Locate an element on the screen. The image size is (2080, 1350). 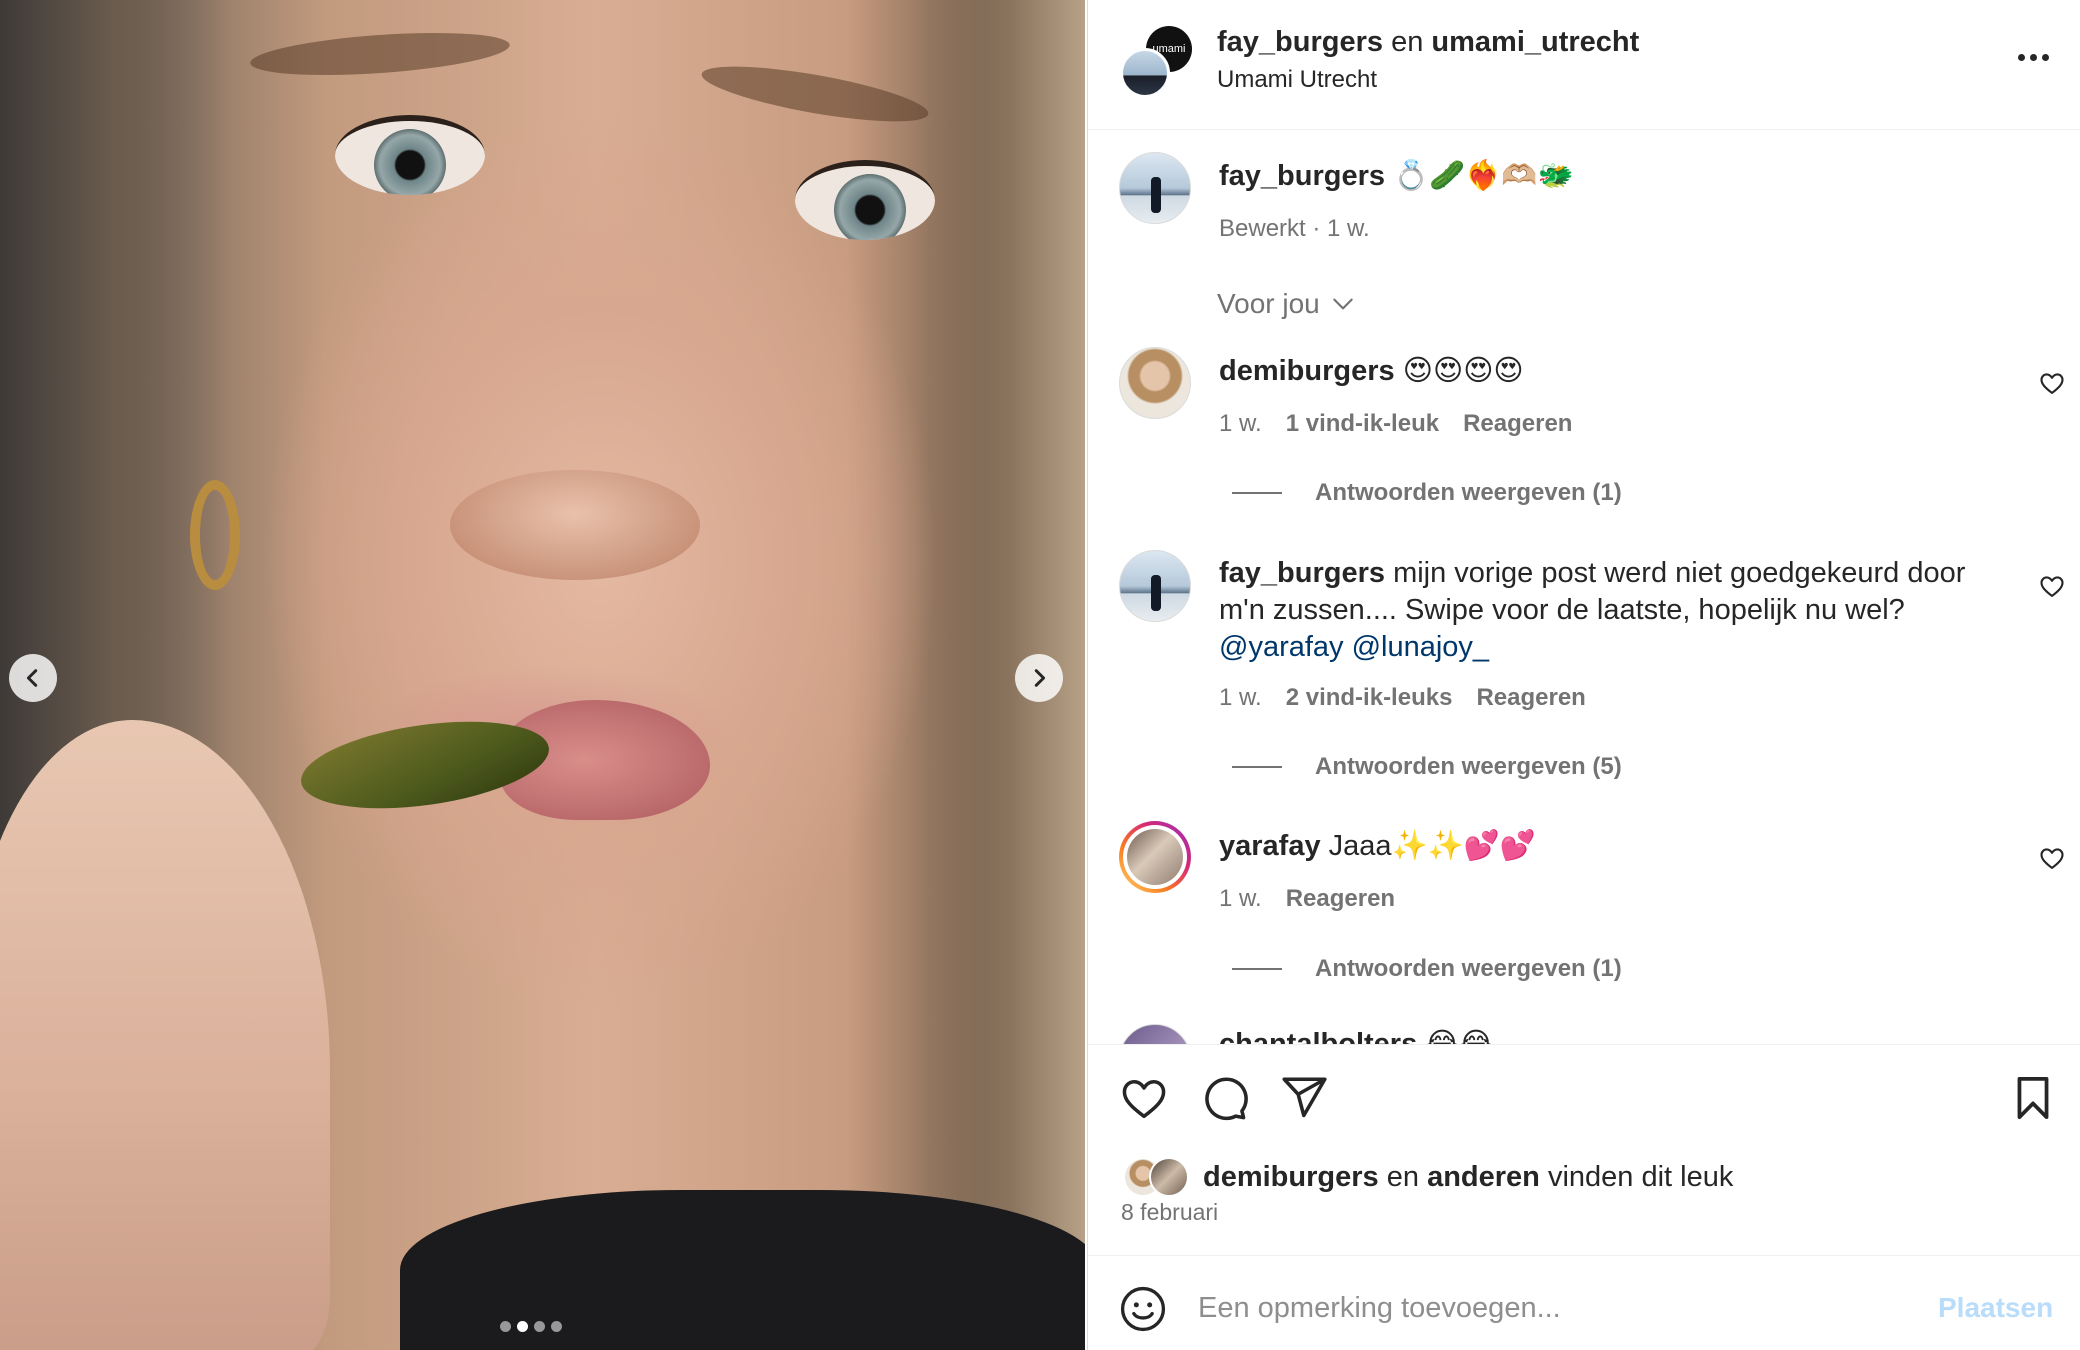
comment-sort-dropdown: Voor jou is located at coordinates (1286, 304).